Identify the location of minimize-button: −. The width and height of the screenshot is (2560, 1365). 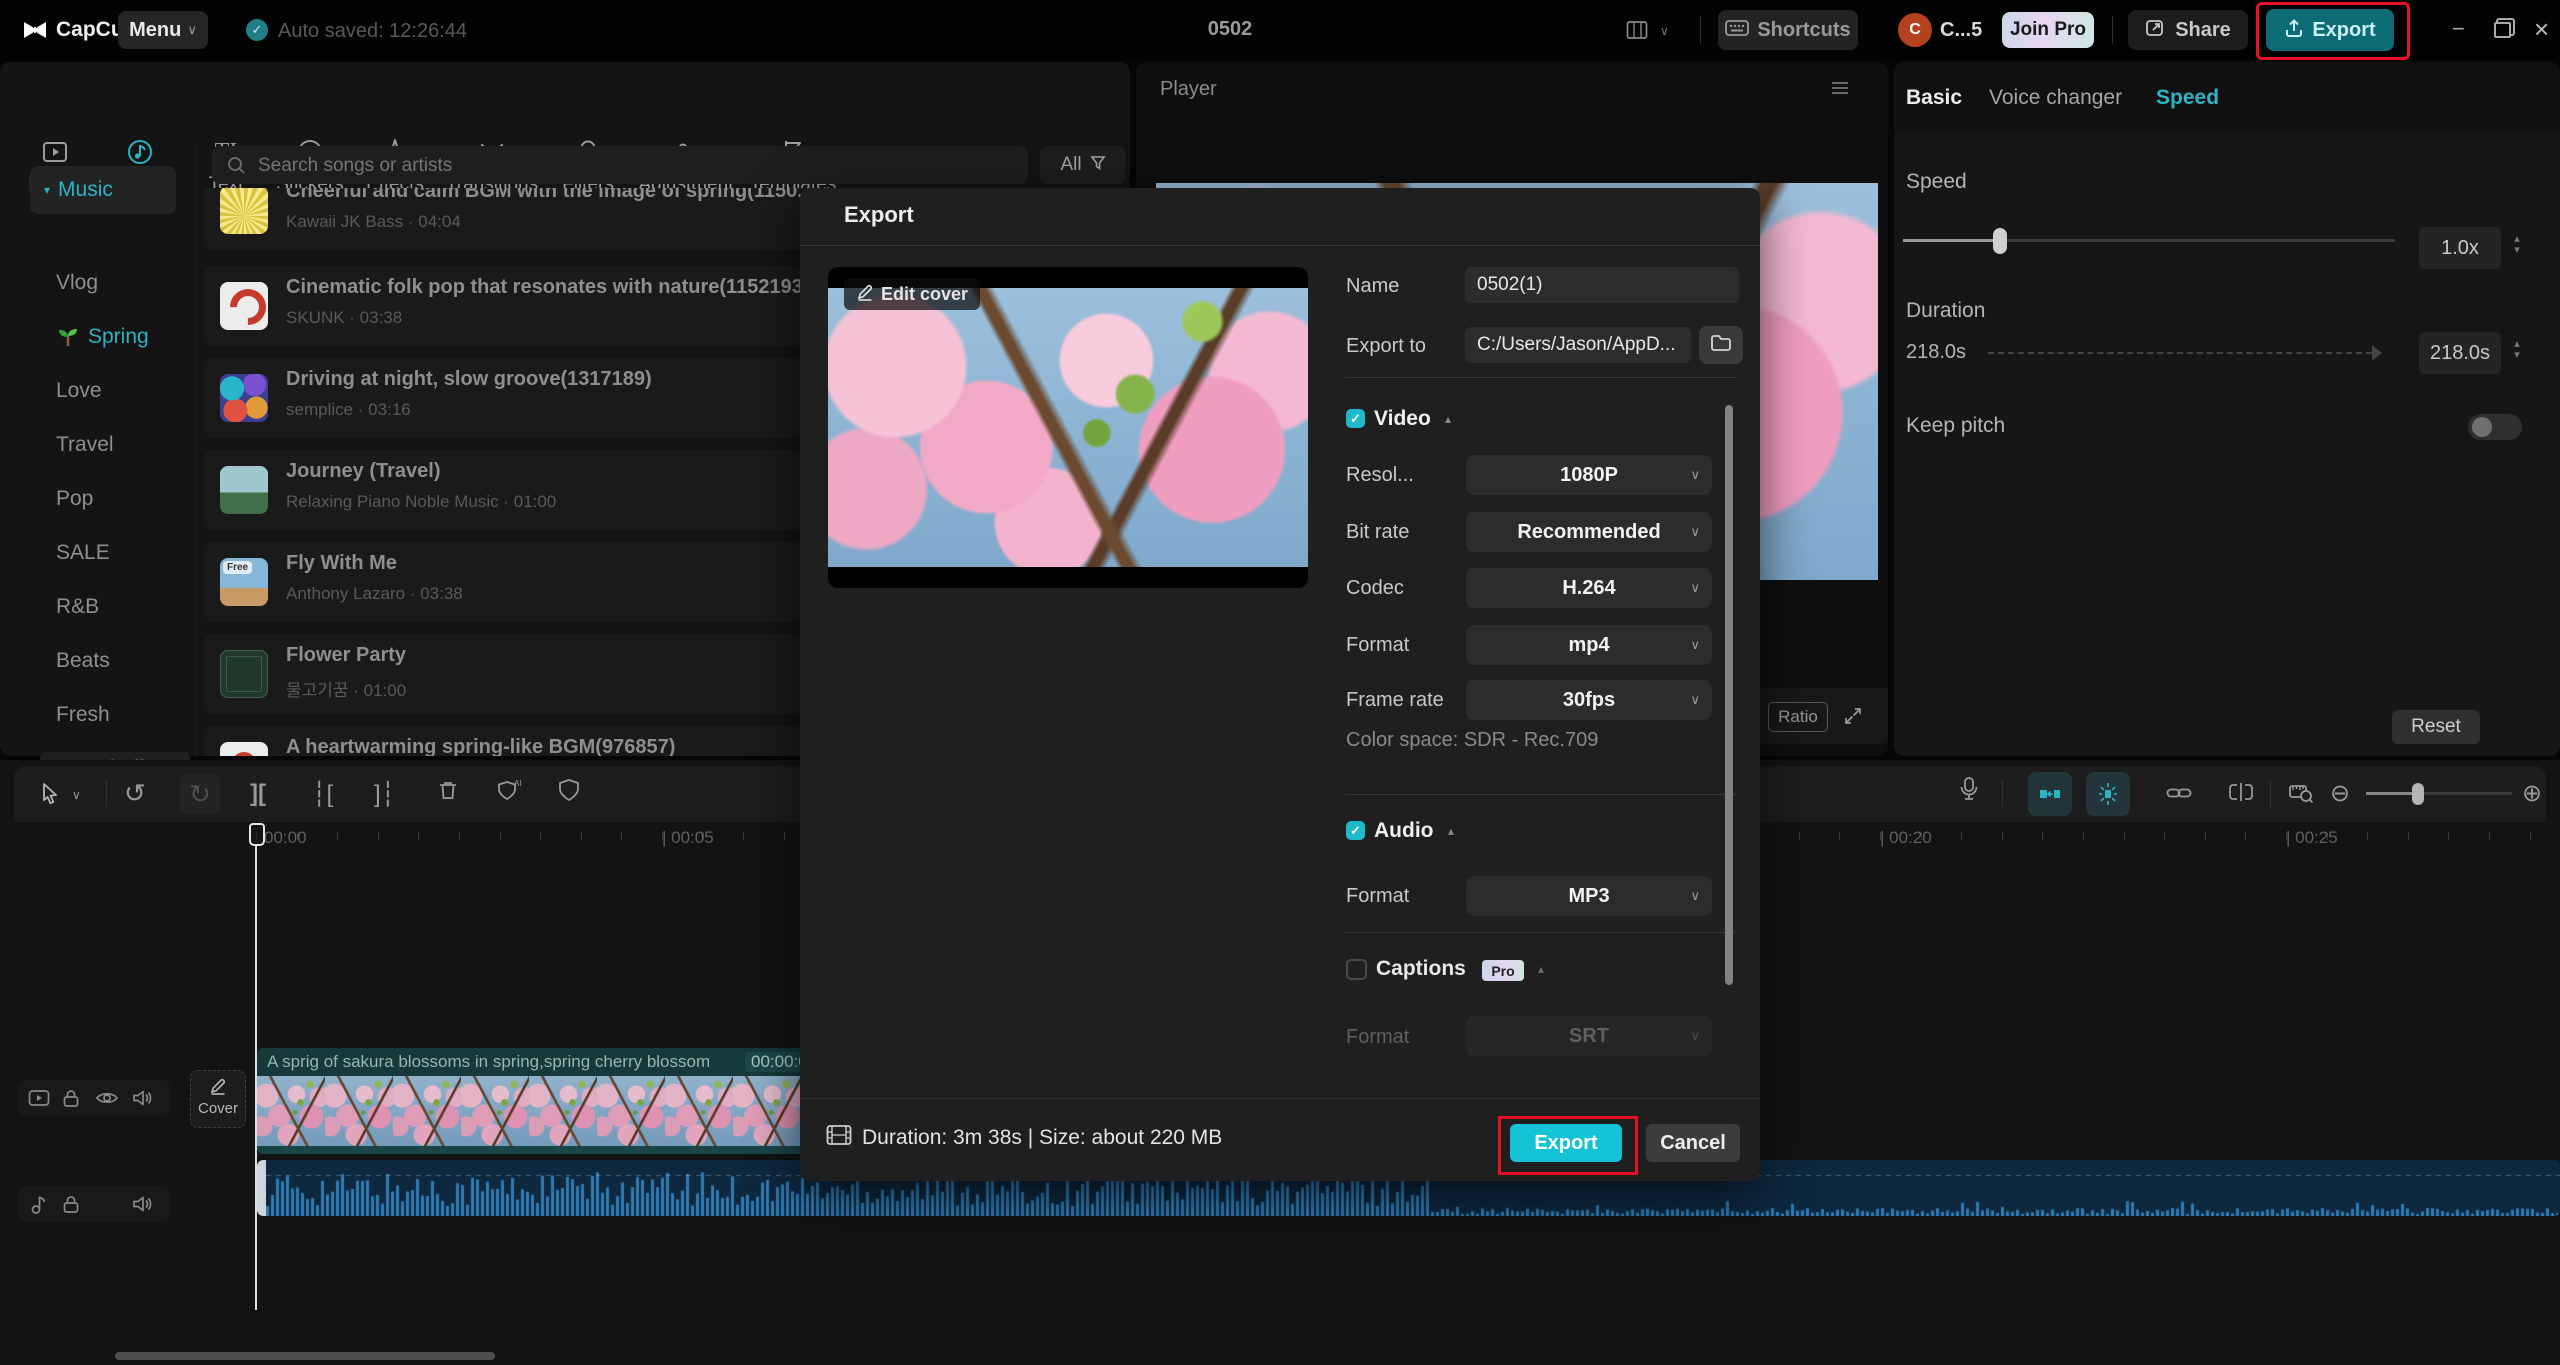
(2458, 29).